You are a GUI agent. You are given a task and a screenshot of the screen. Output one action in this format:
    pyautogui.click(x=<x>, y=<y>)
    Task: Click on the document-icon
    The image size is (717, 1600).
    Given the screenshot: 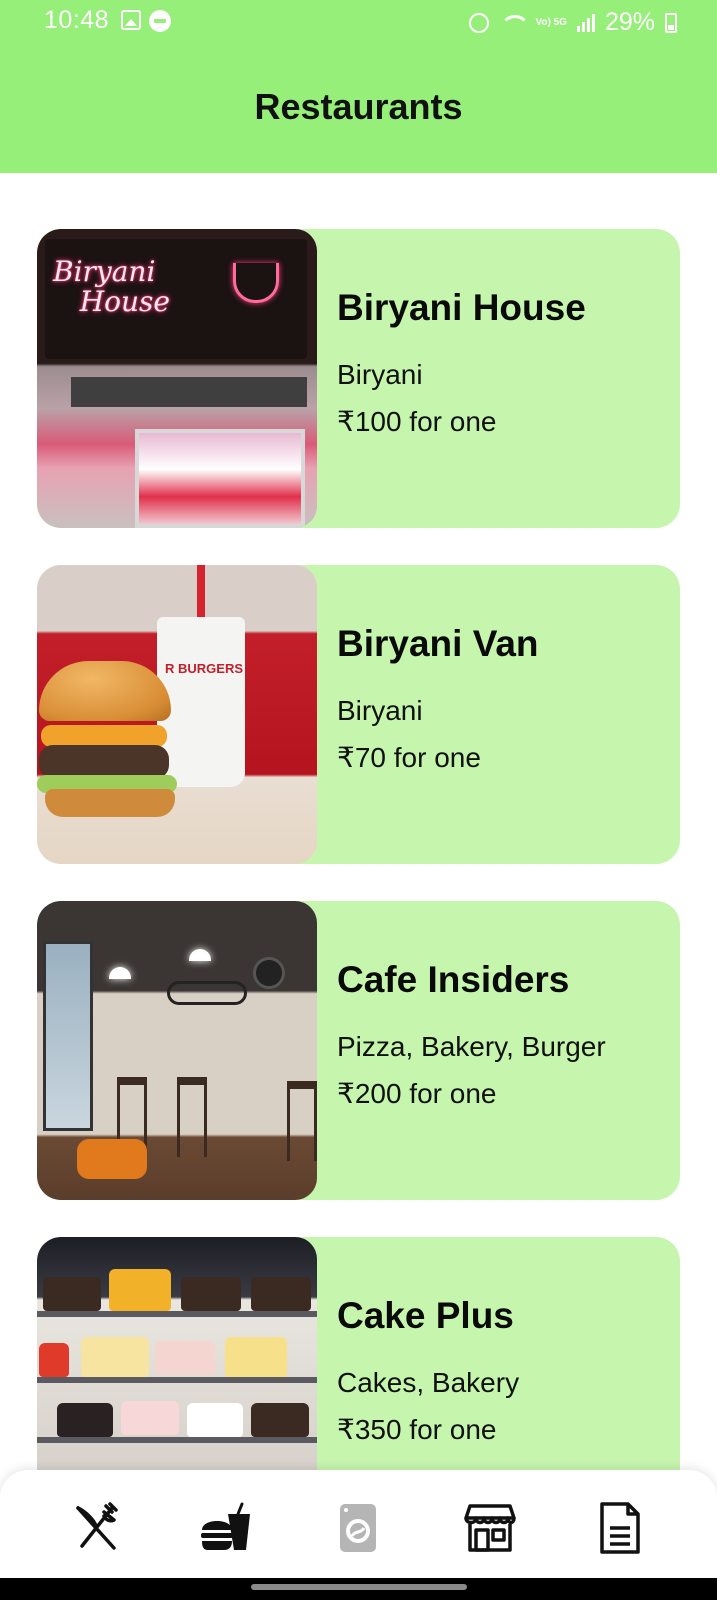 What is the action you would take?
    pyautogui.click(x=620, y=1528)
    